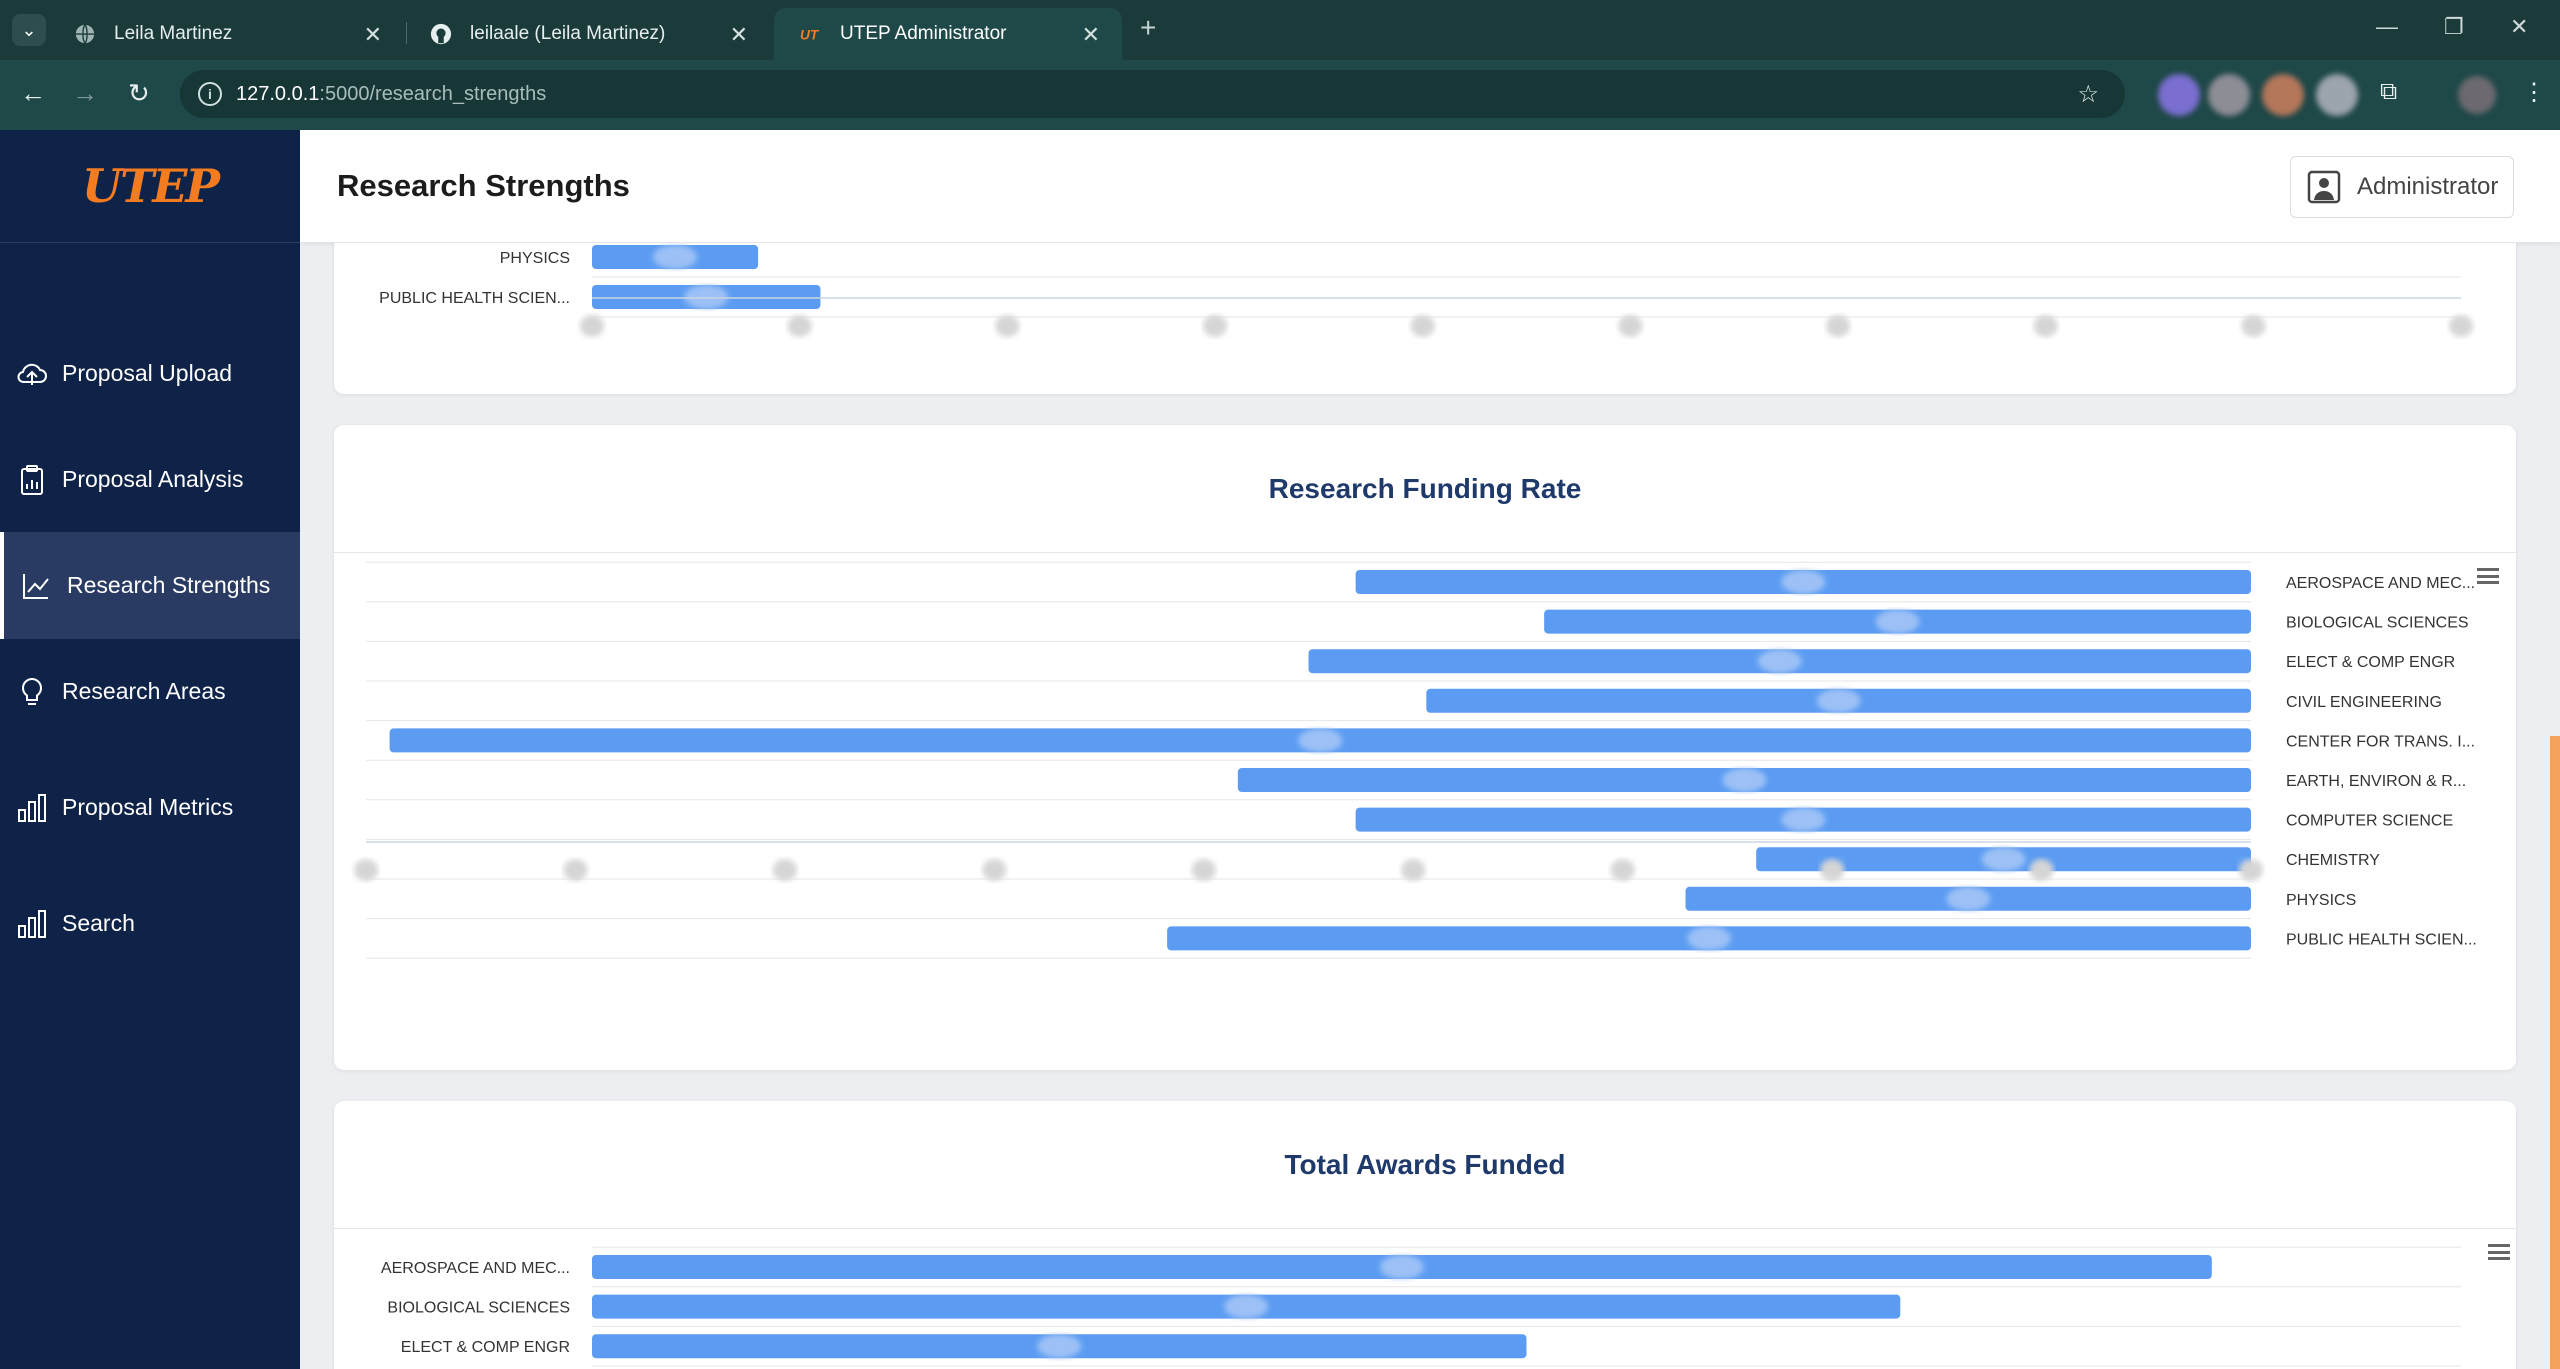 The width and height of the screenshot is (2560, 1369). I want to click on sidebar-item-label: Research Areas, so click(144, 691).